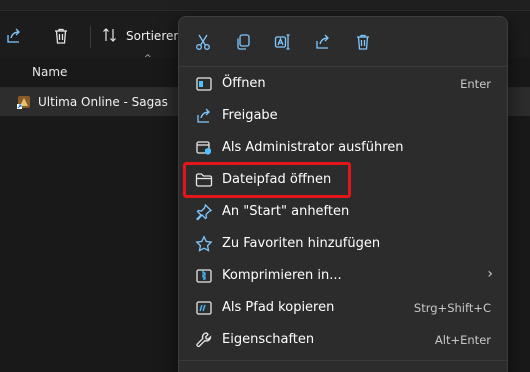 The height and width of the screenshot is (372, 530). I want to click on shield-icon, so click(204, 148).